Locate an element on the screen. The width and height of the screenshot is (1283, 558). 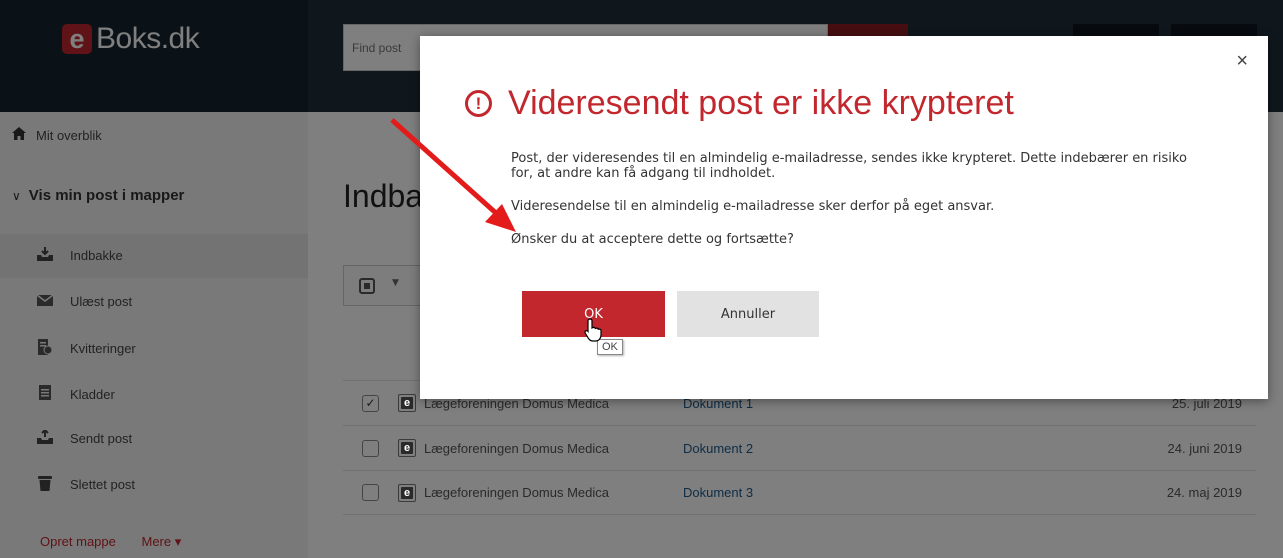
close-icon: × is located at coordinates (1242, 61).